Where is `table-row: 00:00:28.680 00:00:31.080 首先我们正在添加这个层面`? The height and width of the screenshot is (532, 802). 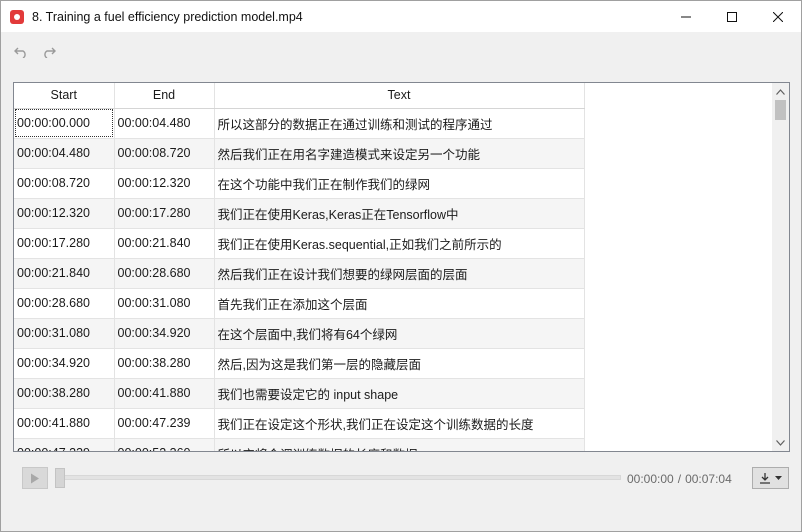 table-row: 00:00:28.680 00:00:31.080 首先我们正在添加这个层面 is located at coordinates (299, 303).